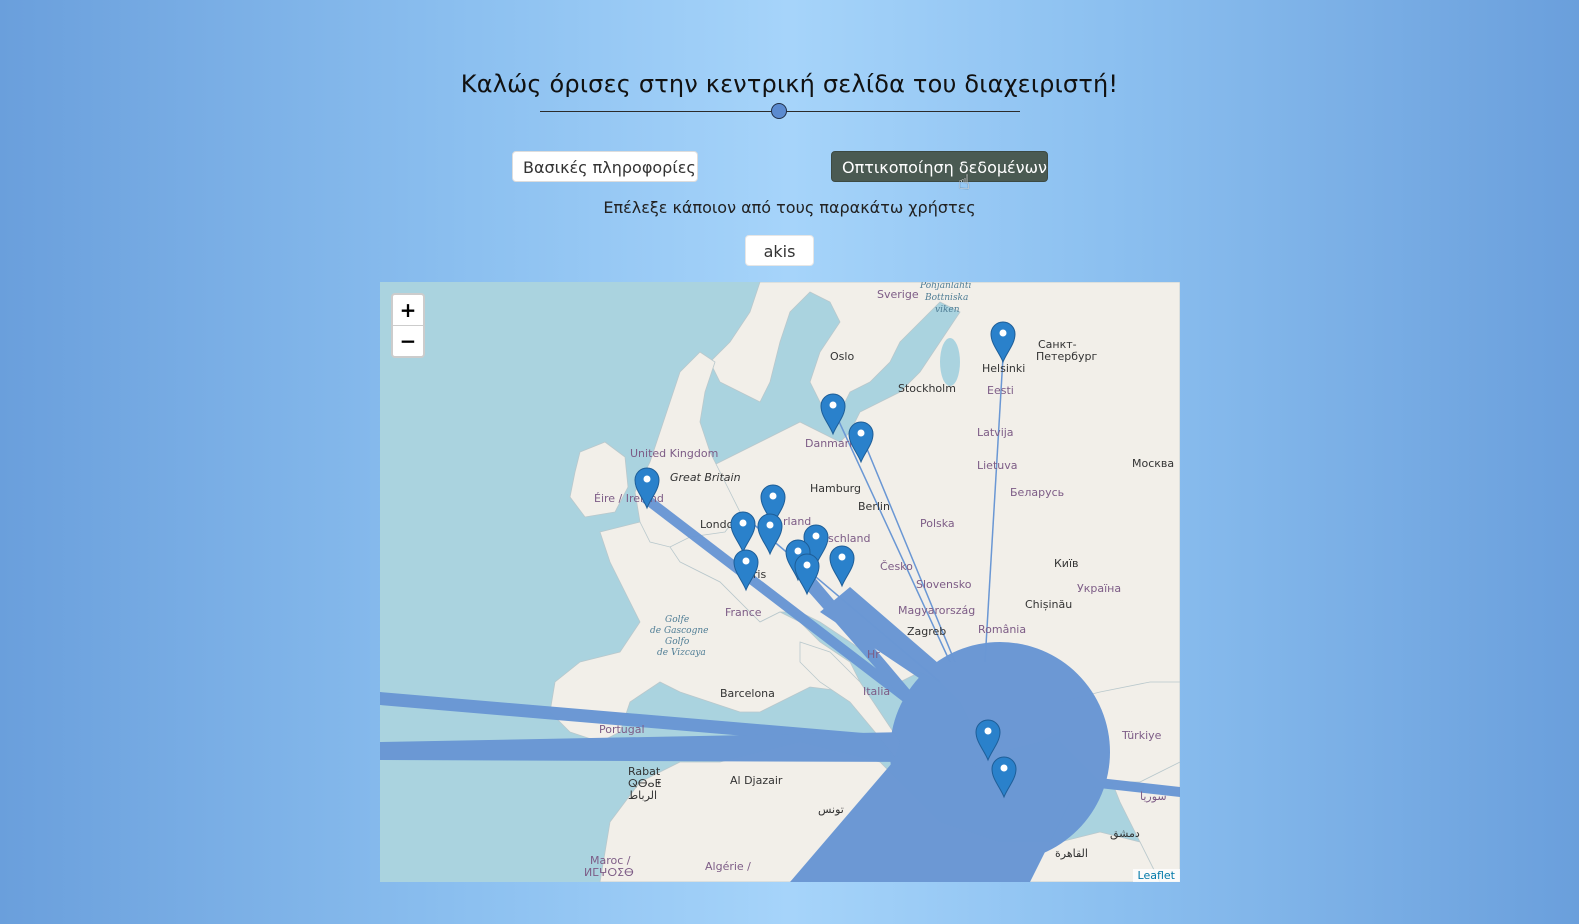 The width and height of the screenshot is (1579, 924). I want to click on map-label-turkiye: Türkiye, so click(1141, 735).